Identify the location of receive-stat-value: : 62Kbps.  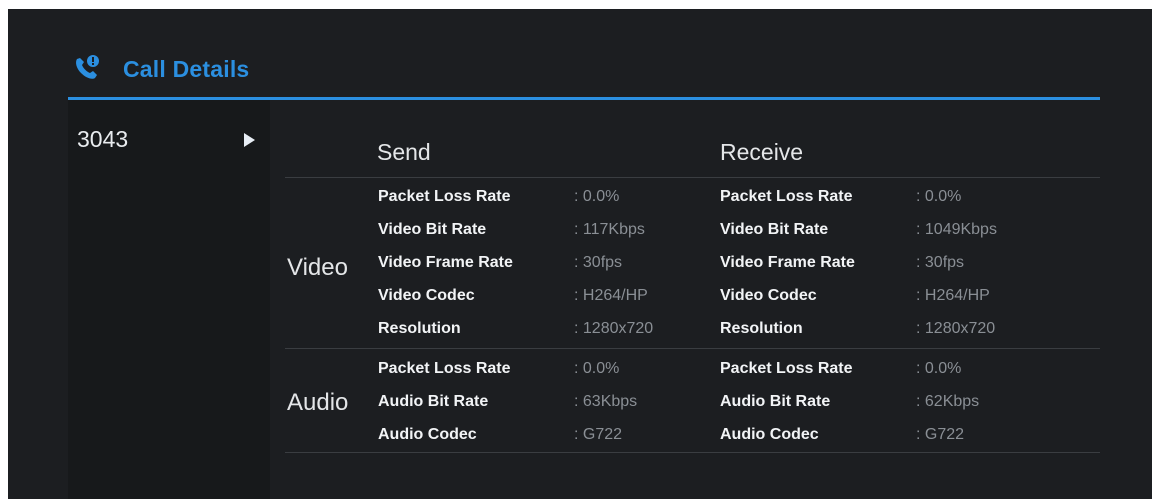
(948, 401).